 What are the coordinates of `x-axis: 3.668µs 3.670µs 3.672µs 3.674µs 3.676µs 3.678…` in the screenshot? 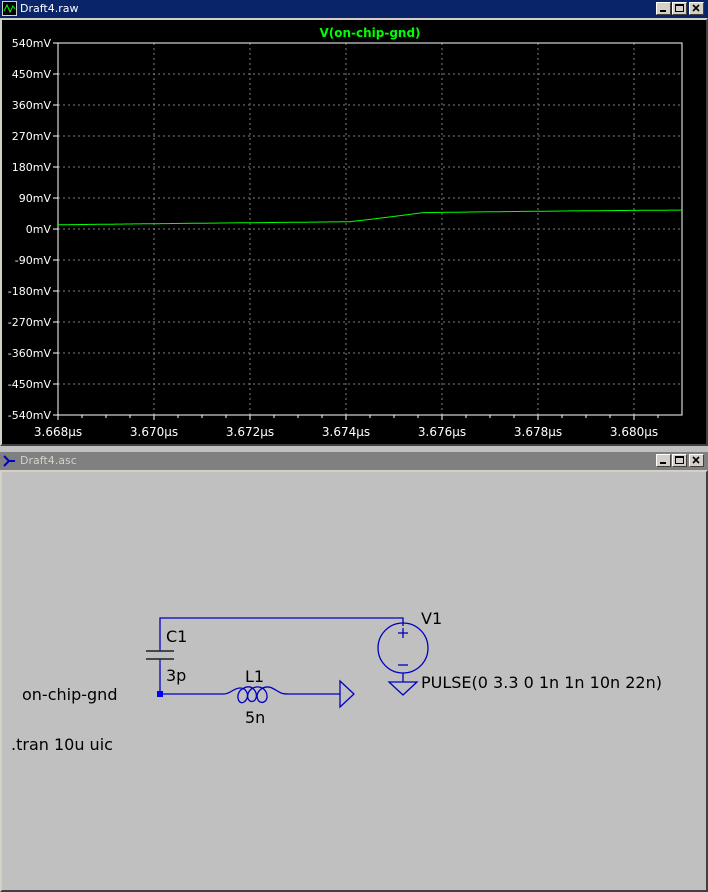 It's located at (346, 427).